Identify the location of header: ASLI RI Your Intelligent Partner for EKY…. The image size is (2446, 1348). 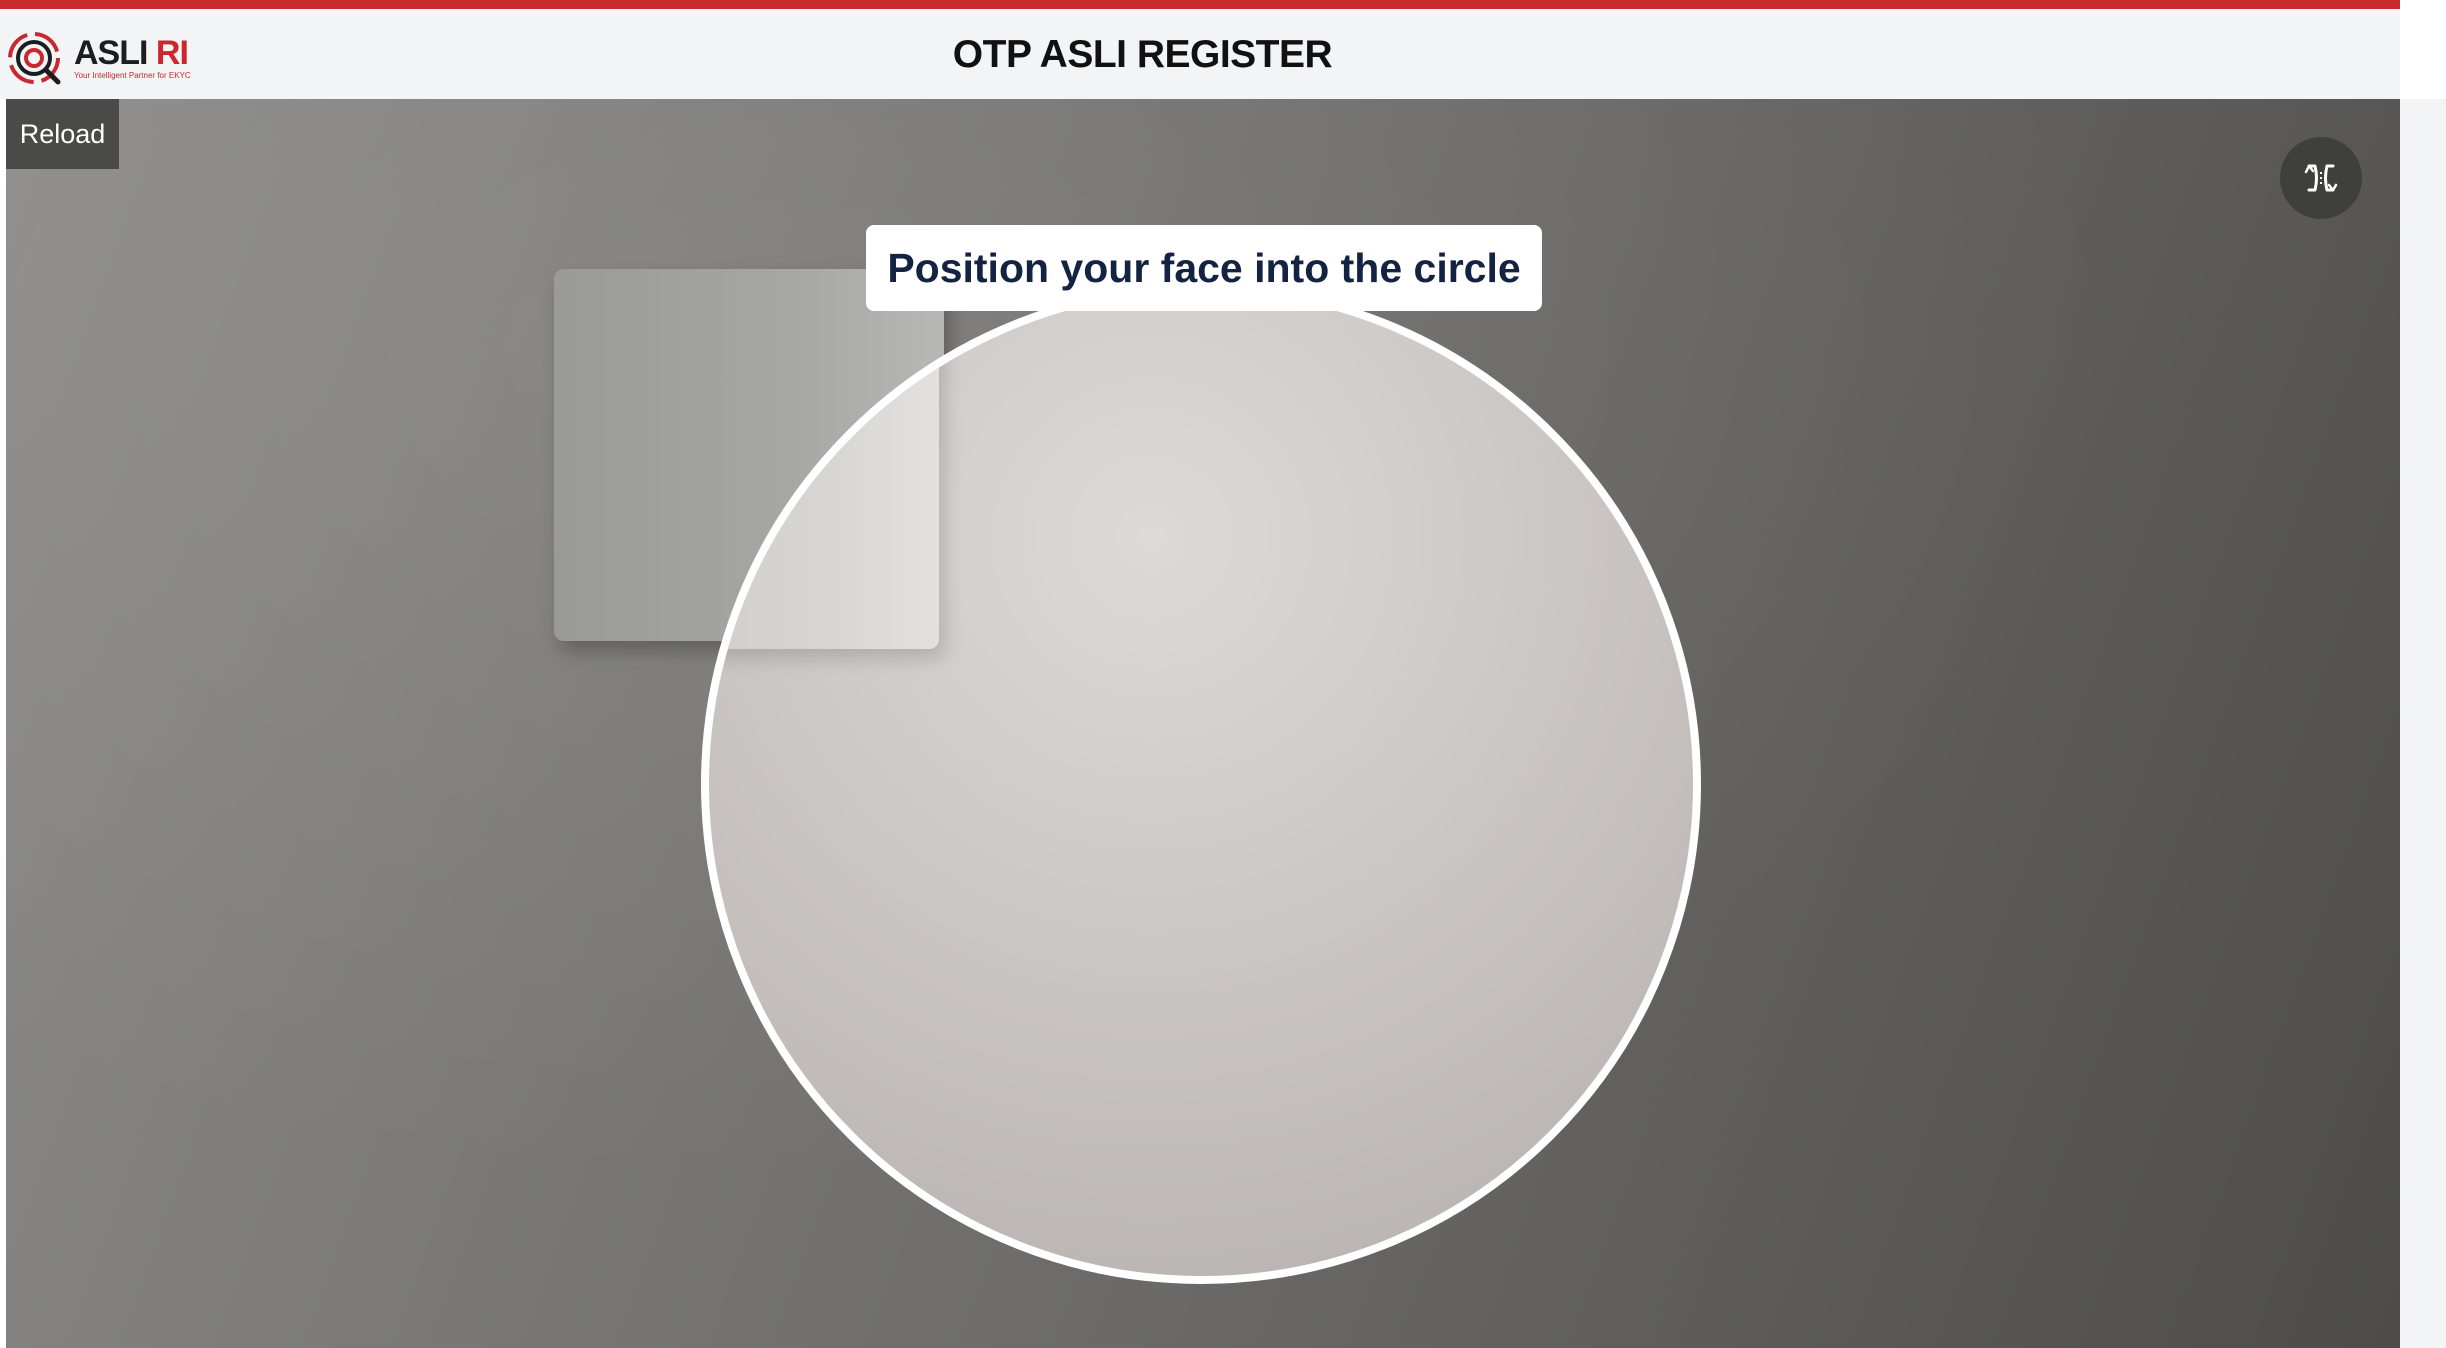
(1200, 54).